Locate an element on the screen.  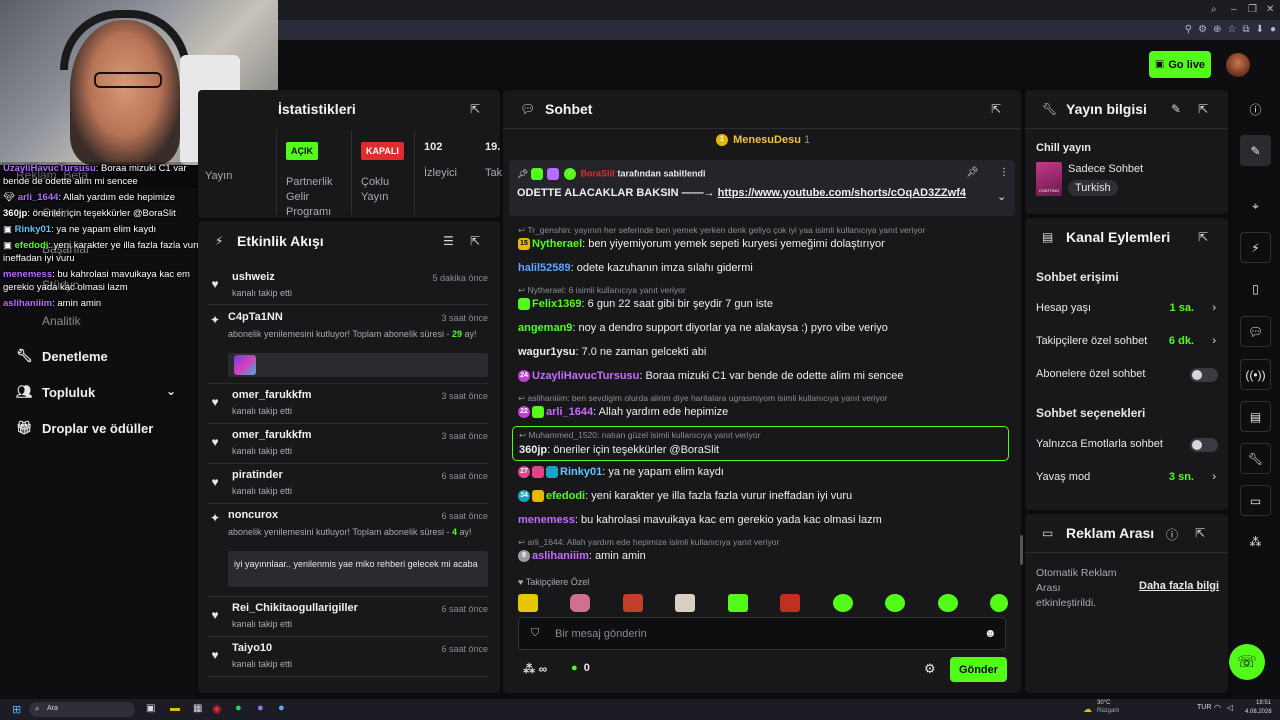
send-button: Gönder is located at coordinates (978, 669).